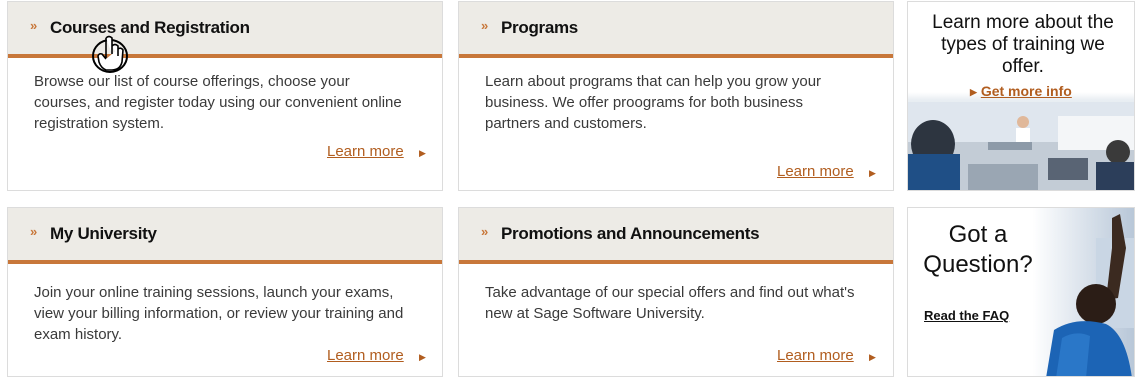 This screenshot has height=379, width=1135. I want to click on promo-link-row: ▶ Get more info, so click(1021, 91).